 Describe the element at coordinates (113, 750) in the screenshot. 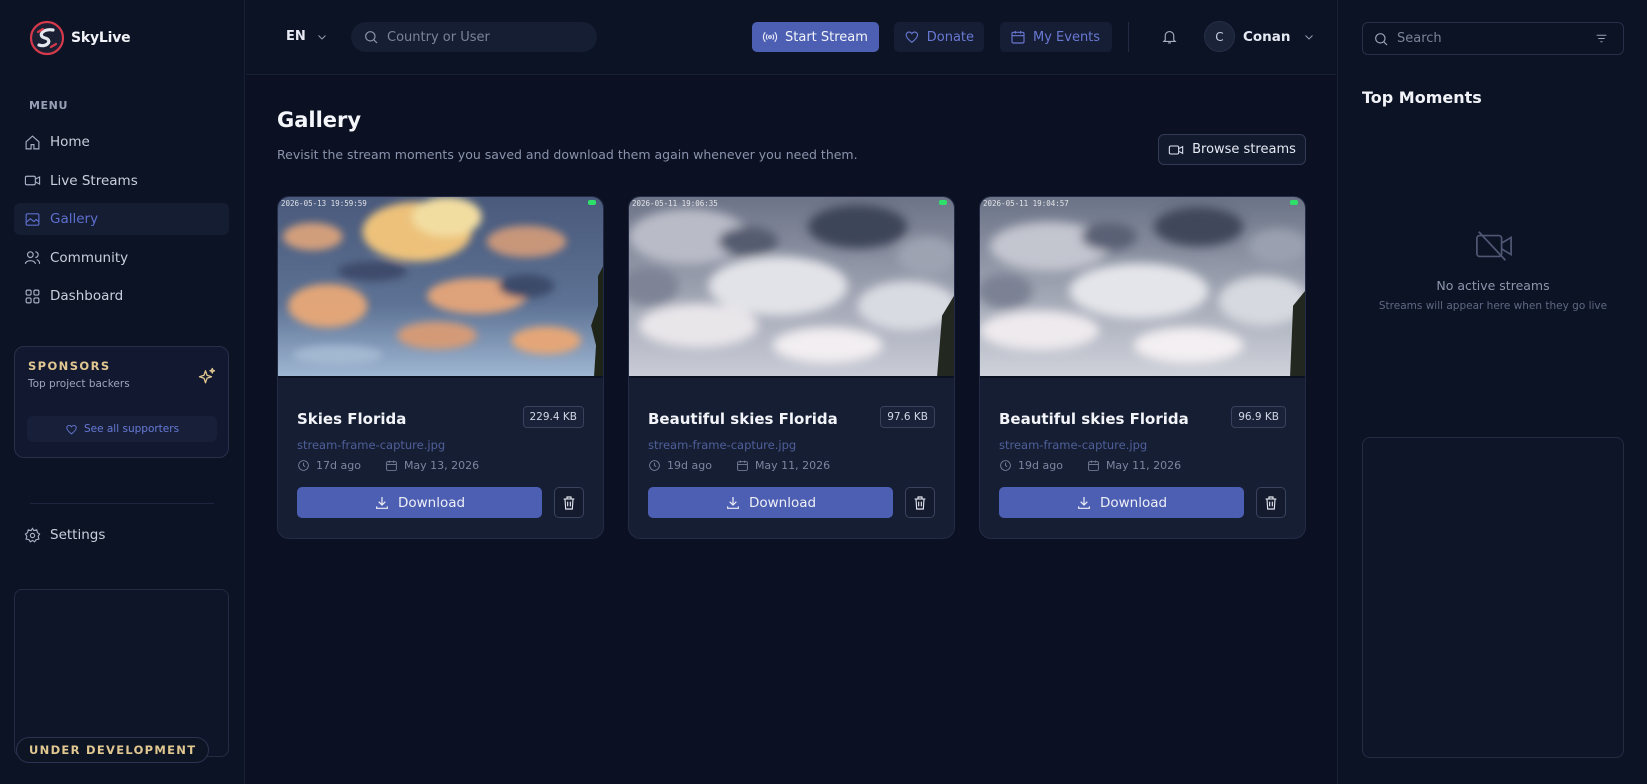

I see `under-development-badge: UNDER DEVELOPMENT` at that location.